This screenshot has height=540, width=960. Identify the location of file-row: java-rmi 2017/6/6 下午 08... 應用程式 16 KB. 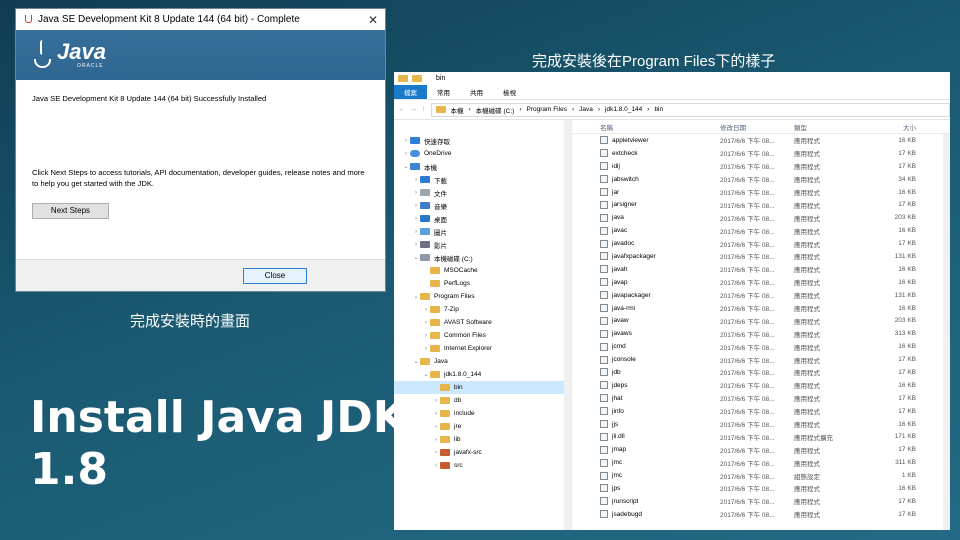
(761, 308).